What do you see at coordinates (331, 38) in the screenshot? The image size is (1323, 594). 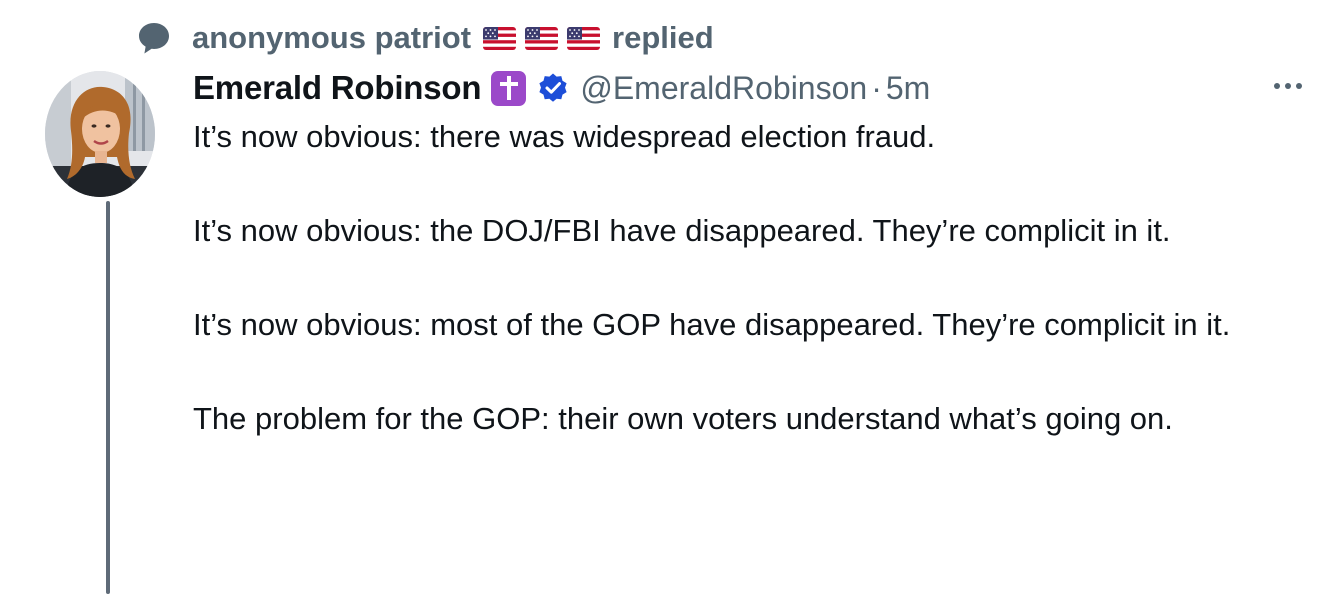 I see `context-actor-name: anonymous patriot` at bounding box center [331, 38].